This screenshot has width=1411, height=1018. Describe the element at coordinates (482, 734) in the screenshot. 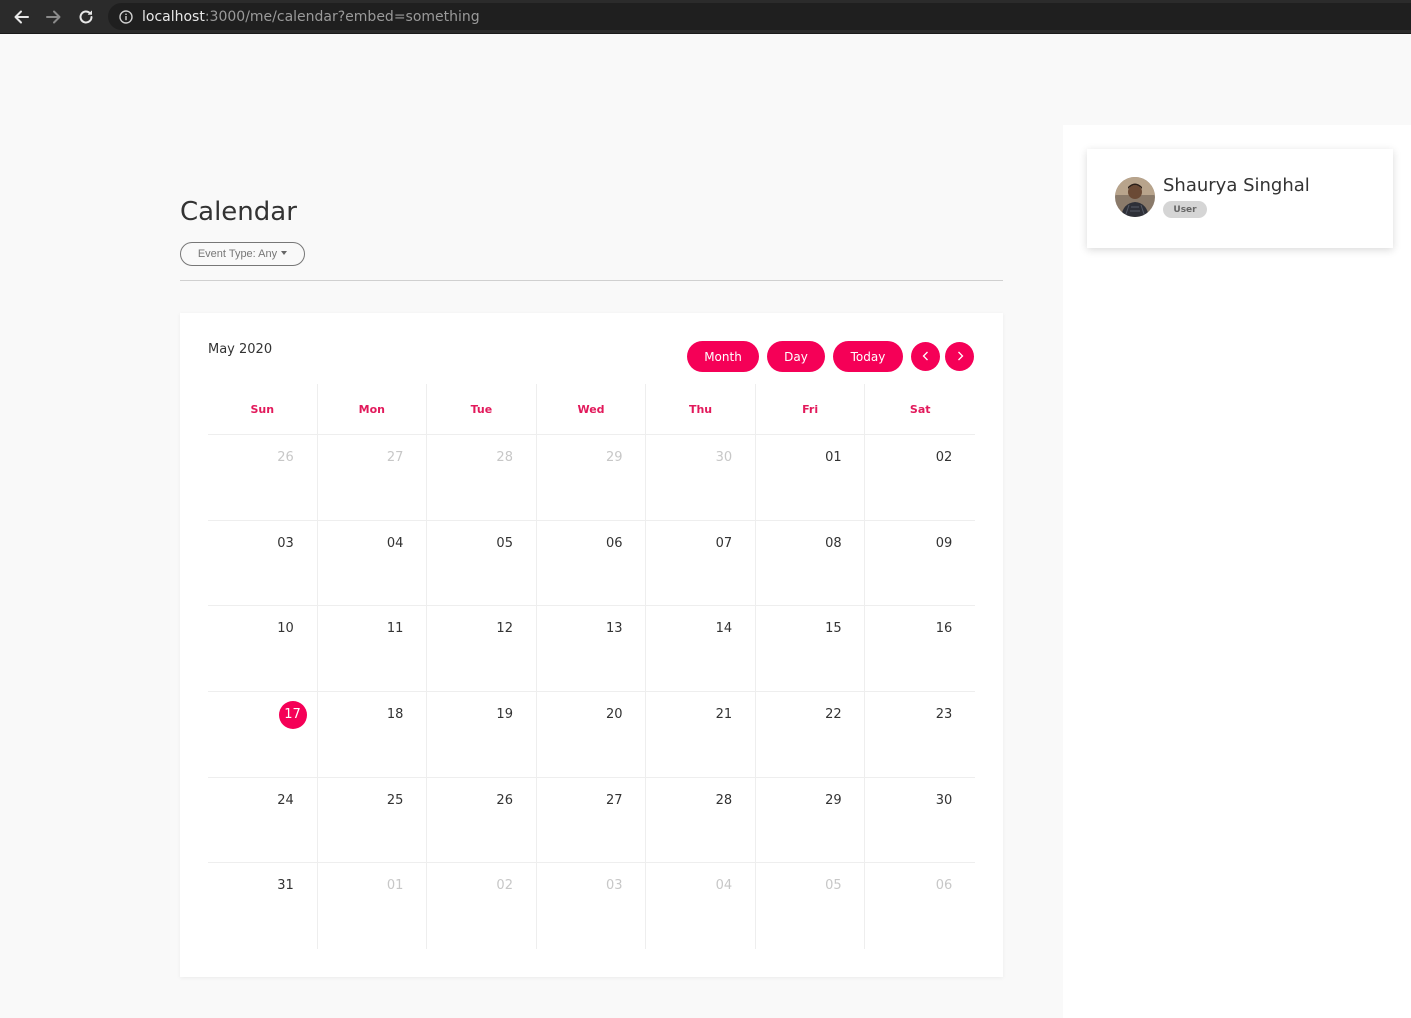

I see `calendar-day-cell: 19` at that location.